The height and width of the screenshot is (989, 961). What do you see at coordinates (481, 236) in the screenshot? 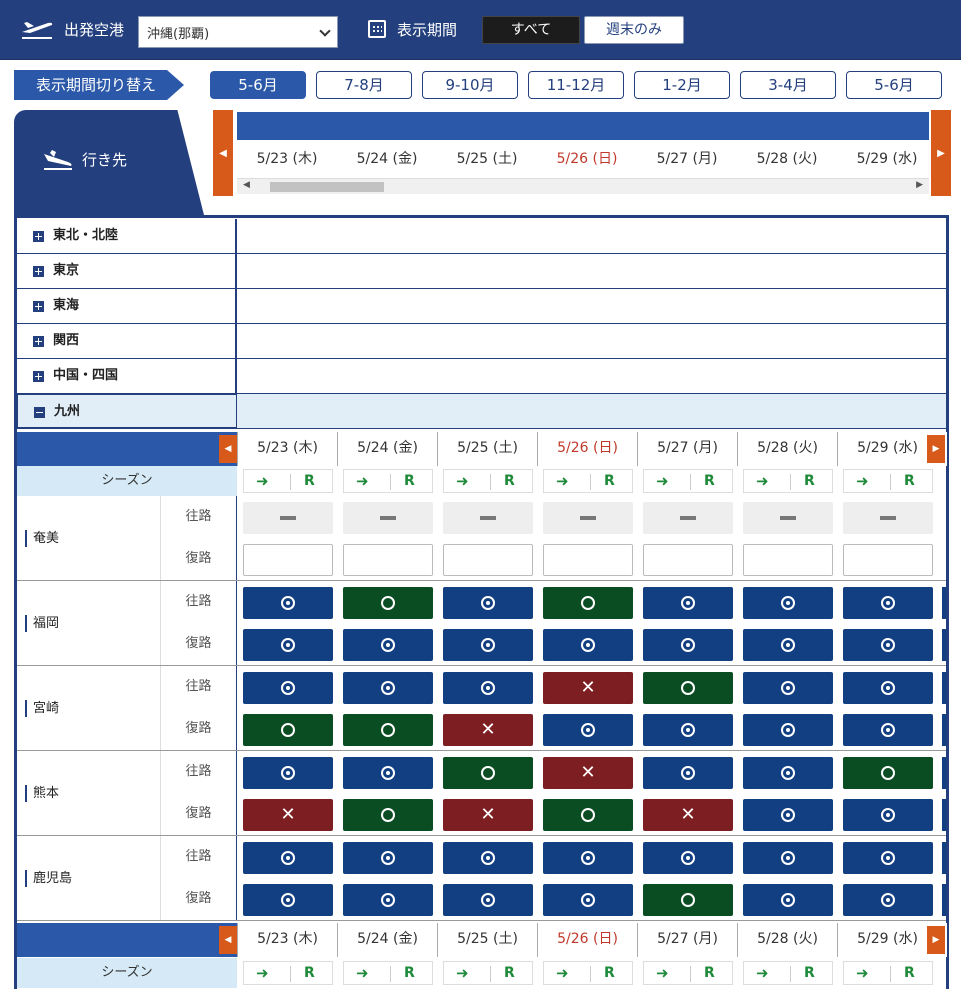
I see `region-row: 東北・北陸` at bounding box center [481, 236].